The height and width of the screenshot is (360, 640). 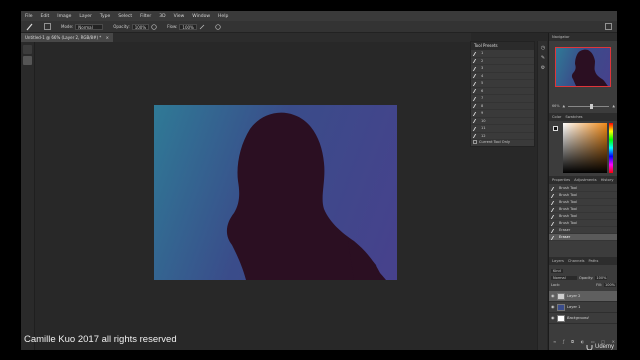 What do you see at coordinates (502, 136) in the screenshot?
I see `preset-item: 12` at bounding box center [502, 136].